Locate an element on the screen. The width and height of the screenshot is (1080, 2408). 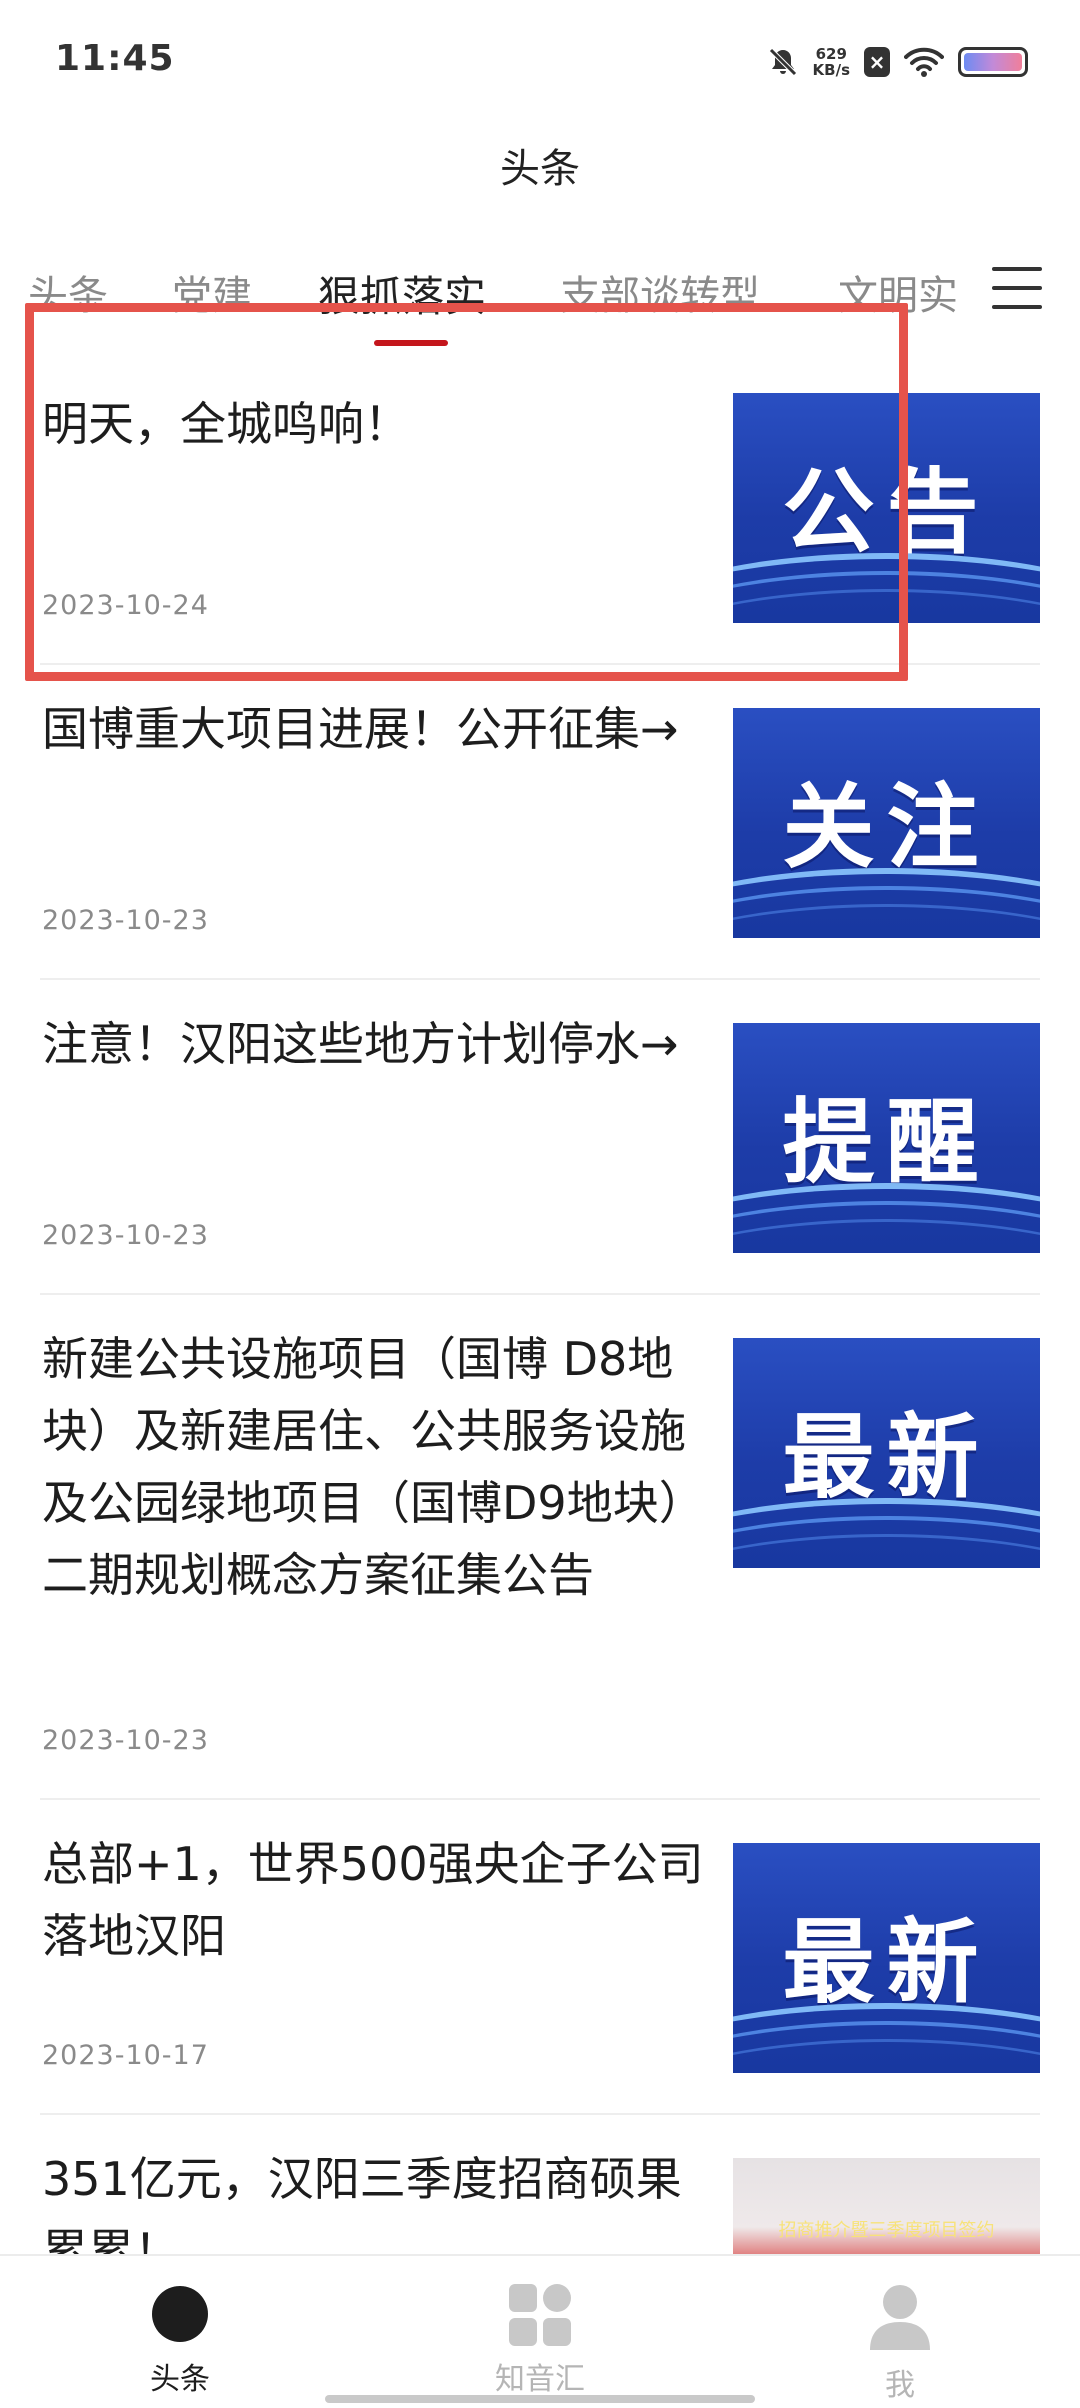
no-sim-icon: × is located at coordinates (877, 62).